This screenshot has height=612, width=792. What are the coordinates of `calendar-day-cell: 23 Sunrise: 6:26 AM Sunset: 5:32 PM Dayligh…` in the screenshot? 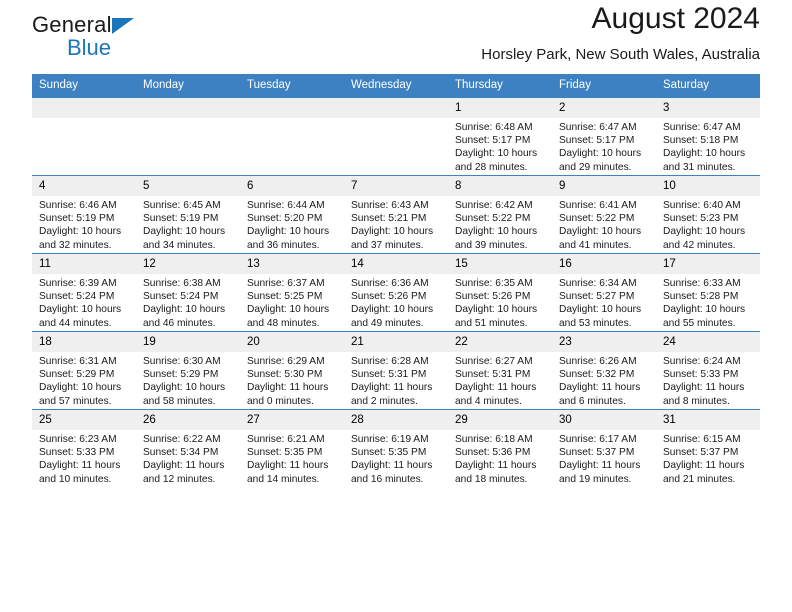 It's located at (604, 370).